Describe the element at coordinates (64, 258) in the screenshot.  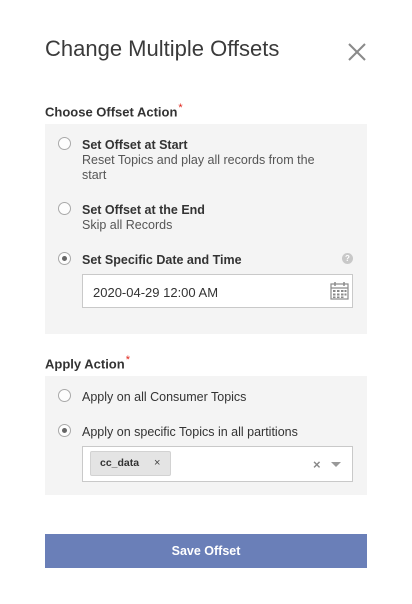
I see `radio-offset-date` at that location.